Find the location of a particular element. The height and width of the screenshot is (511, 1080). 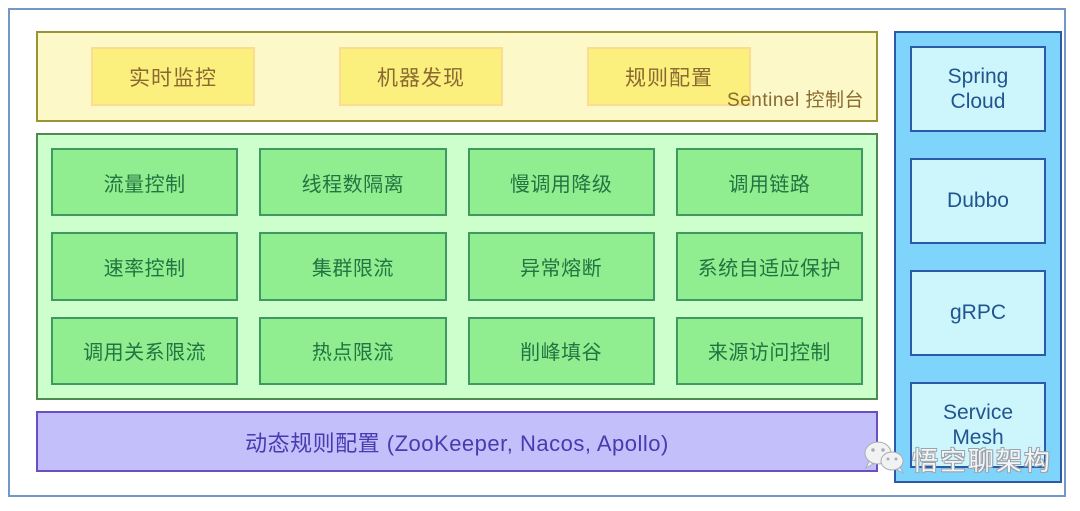

core-box-label: 集群限流 is located at coordinates (352, 268).